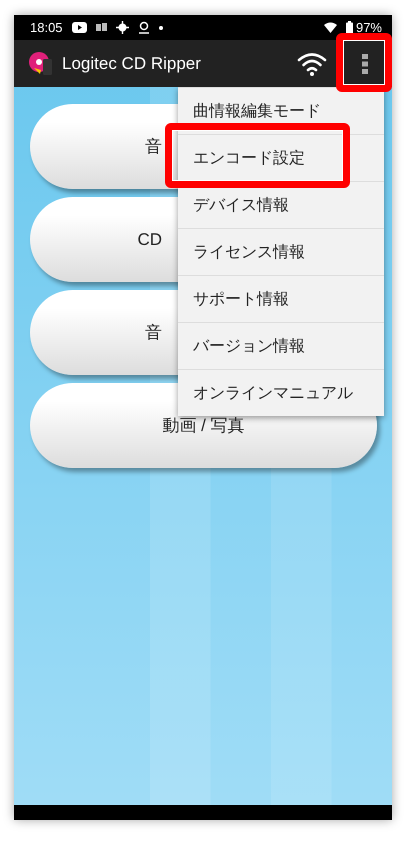 The height and width of the screenshot is (841, 414). I want to click on crosshair-icon, so click(122, 27).